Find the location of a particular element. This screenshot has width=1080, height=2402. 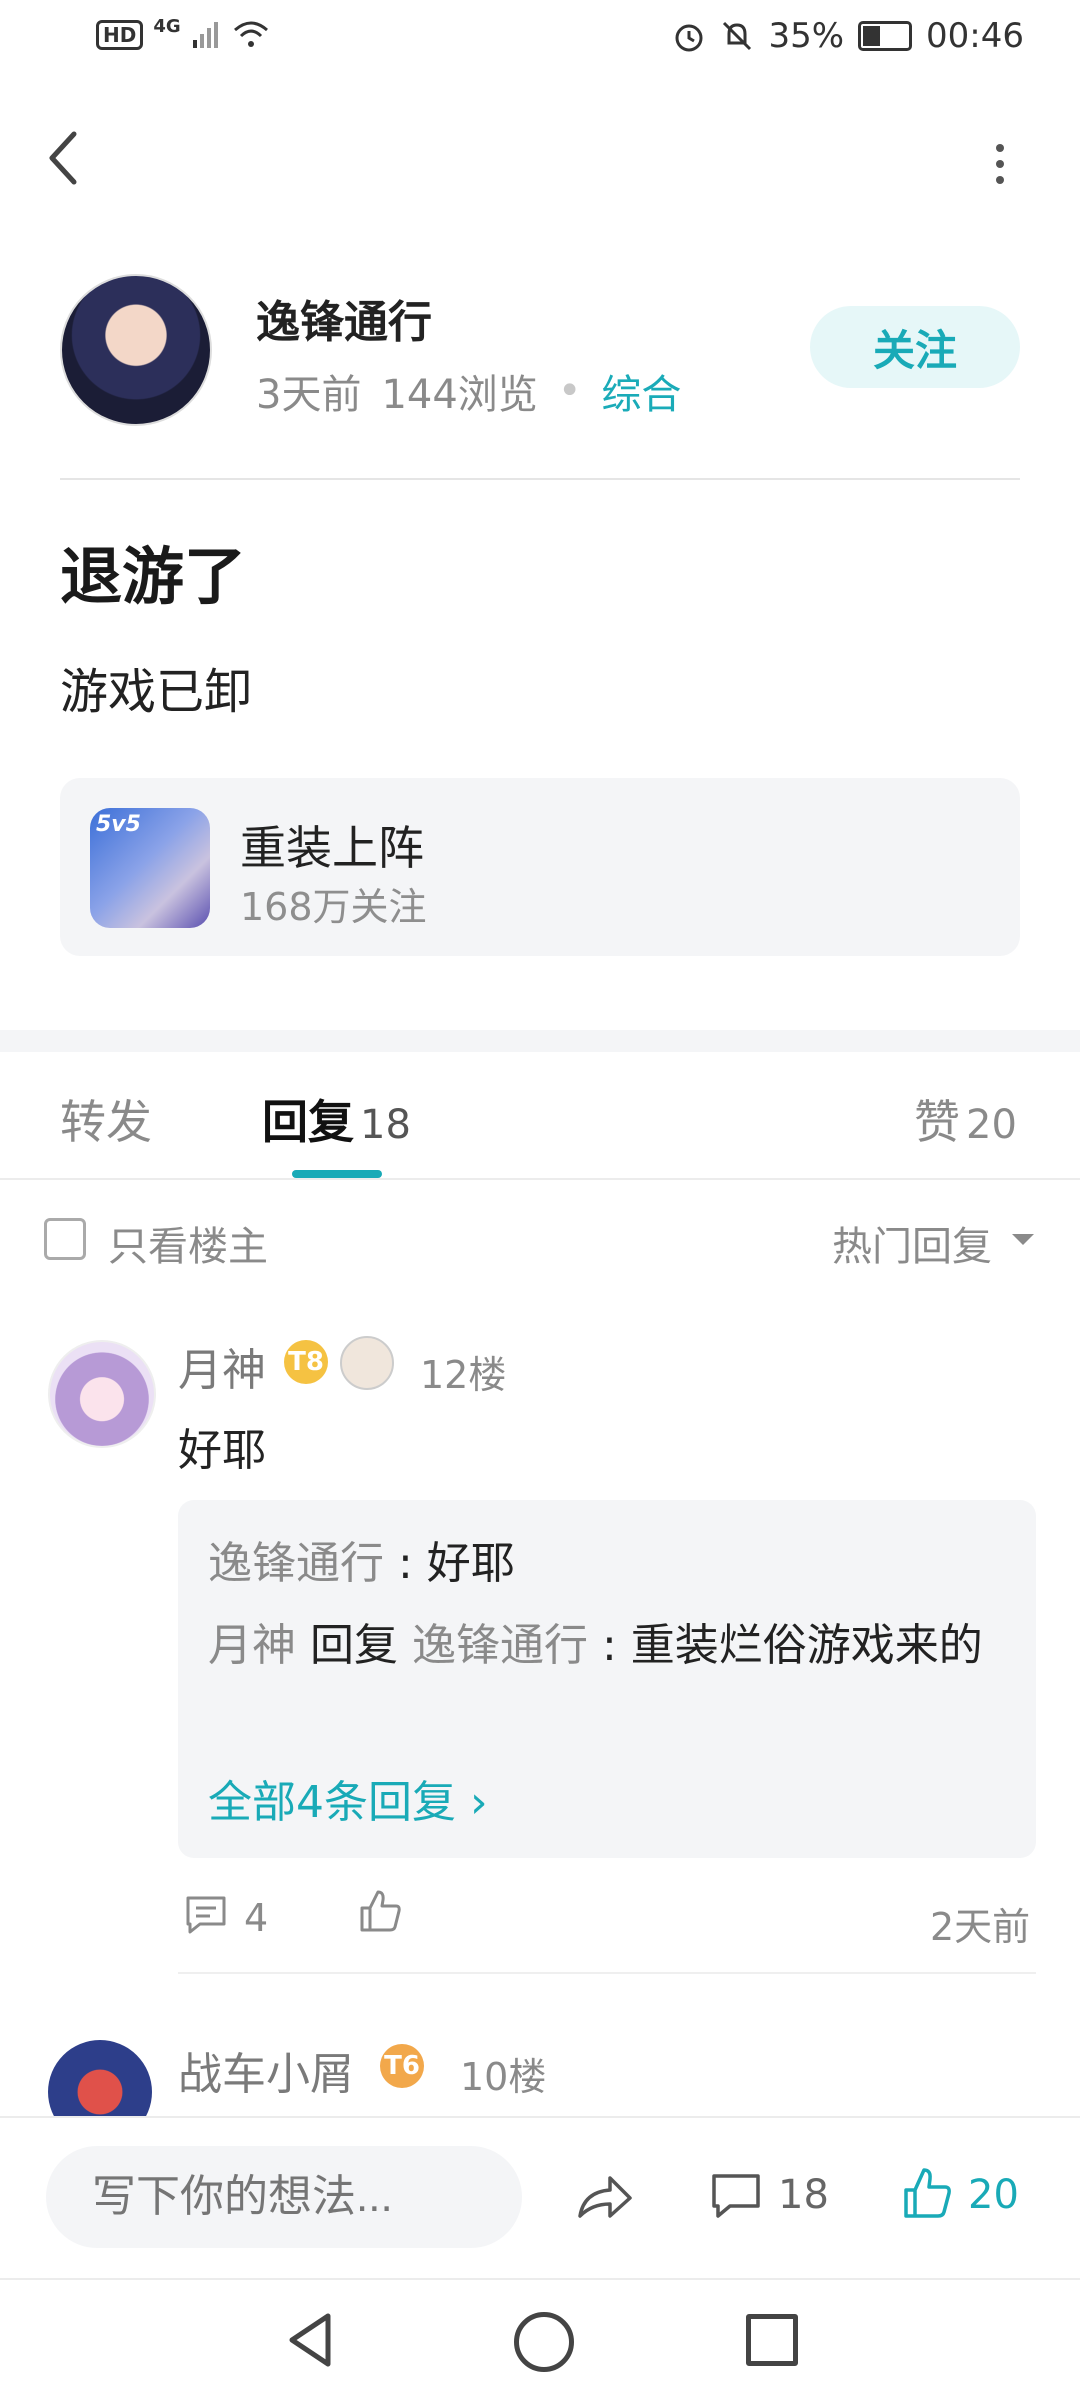

hd-icon: HD is located at coordinates (120, 35).